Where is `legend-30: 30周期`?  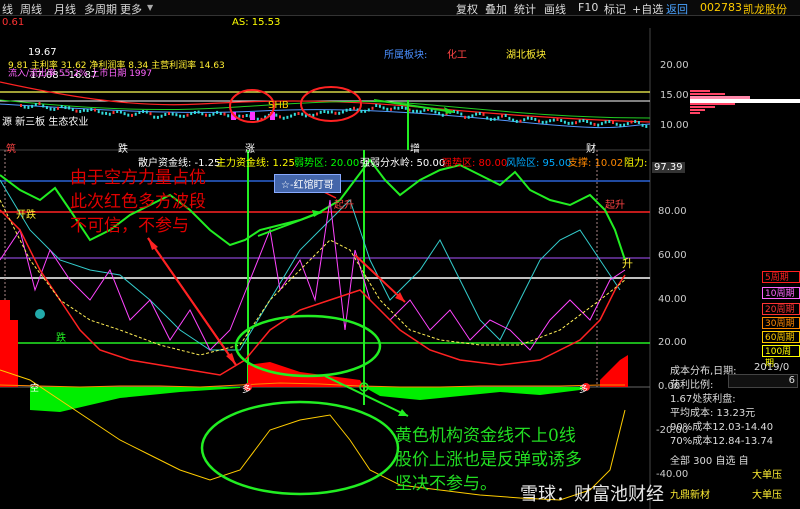 legend-30: 30周期 is located at coordinates (781, 323).